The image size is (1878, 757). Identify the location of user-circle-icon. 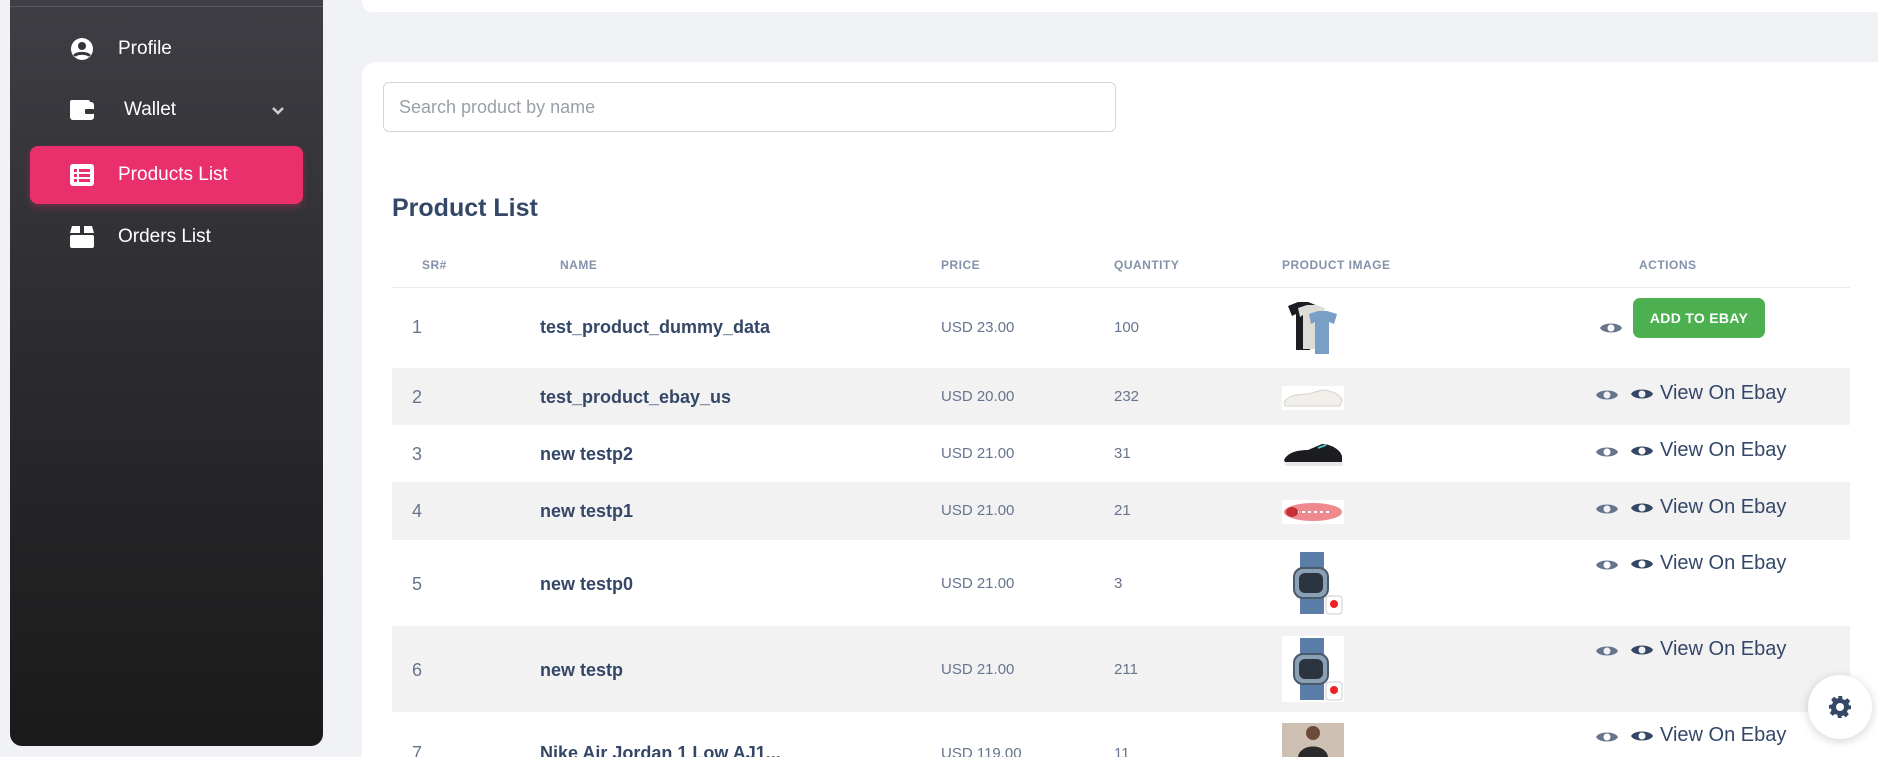
(82, 49).